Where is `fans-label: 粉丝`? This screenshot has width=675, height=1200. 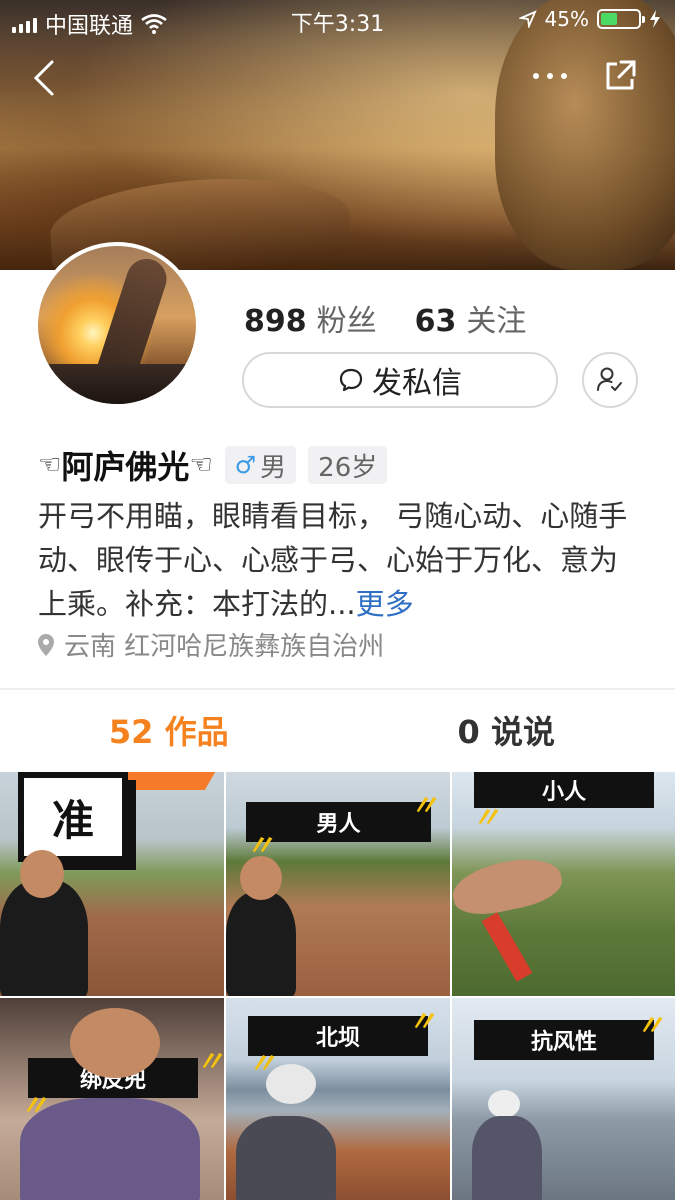
fans-label: 粉丝 is located at coordinates (346, 321).